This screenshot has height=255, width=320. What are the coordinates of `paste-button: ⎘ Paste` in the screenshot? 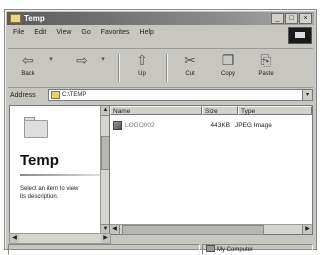 It's located at (266, 68).